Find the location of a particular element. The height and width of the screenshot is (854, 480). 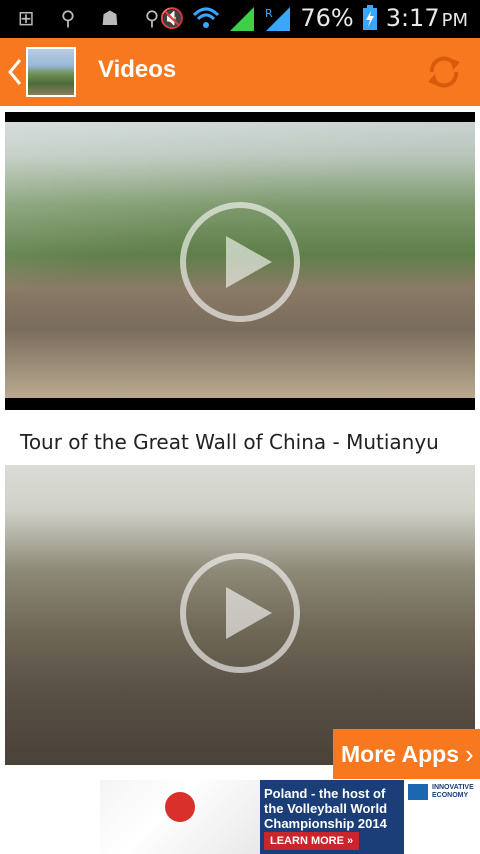

more-apps-button: More Apps › is located at coordinates (406, 754).